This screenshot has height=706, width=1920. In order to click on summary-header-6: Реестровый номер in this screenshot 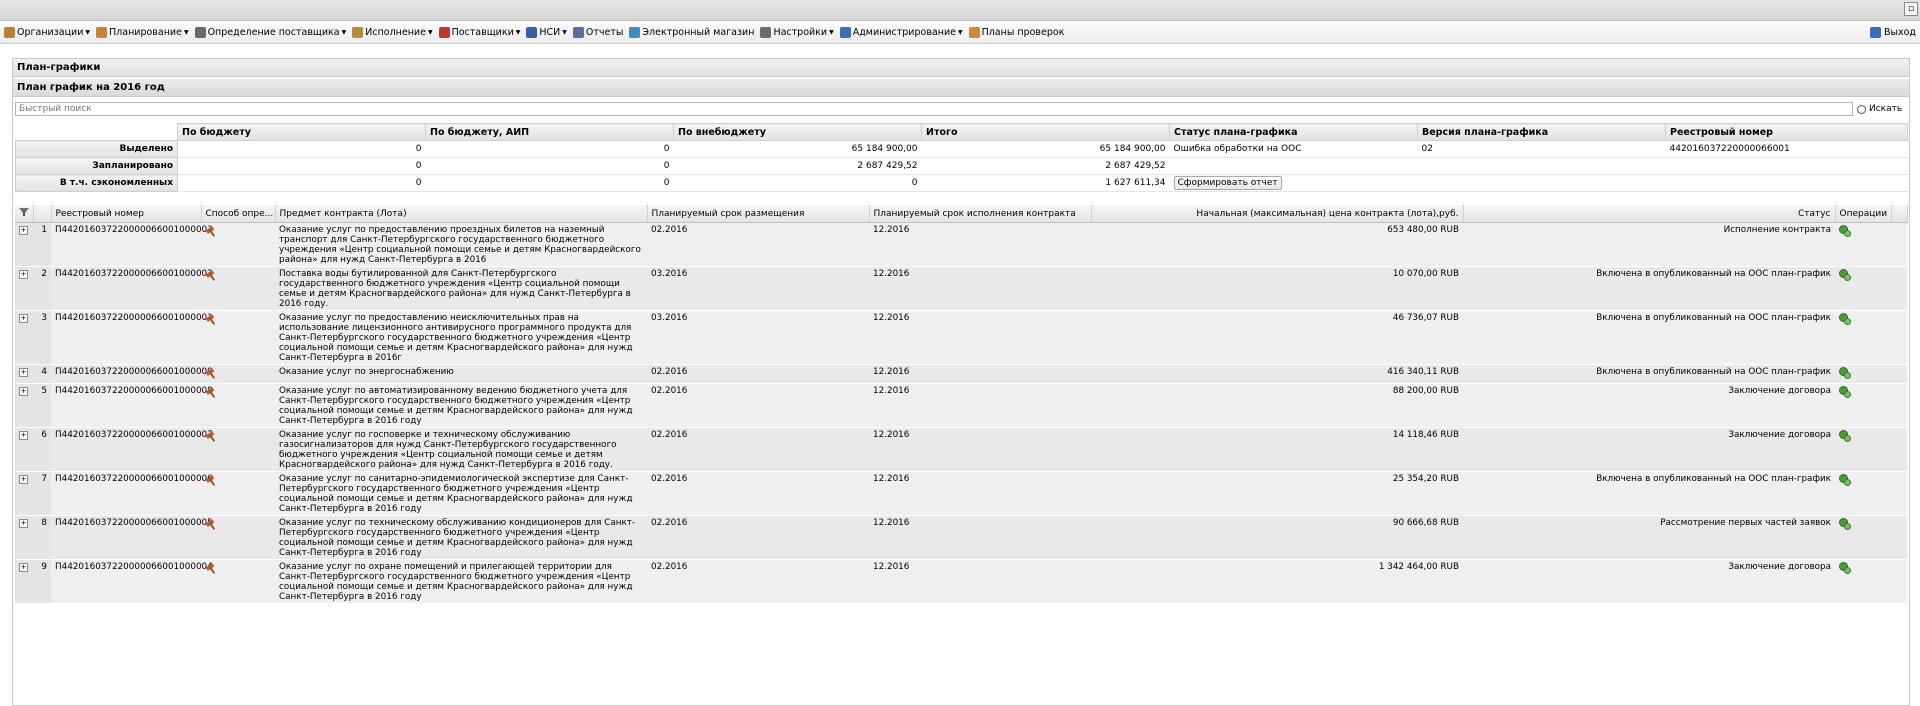, I will do `click(1786, 132)`.